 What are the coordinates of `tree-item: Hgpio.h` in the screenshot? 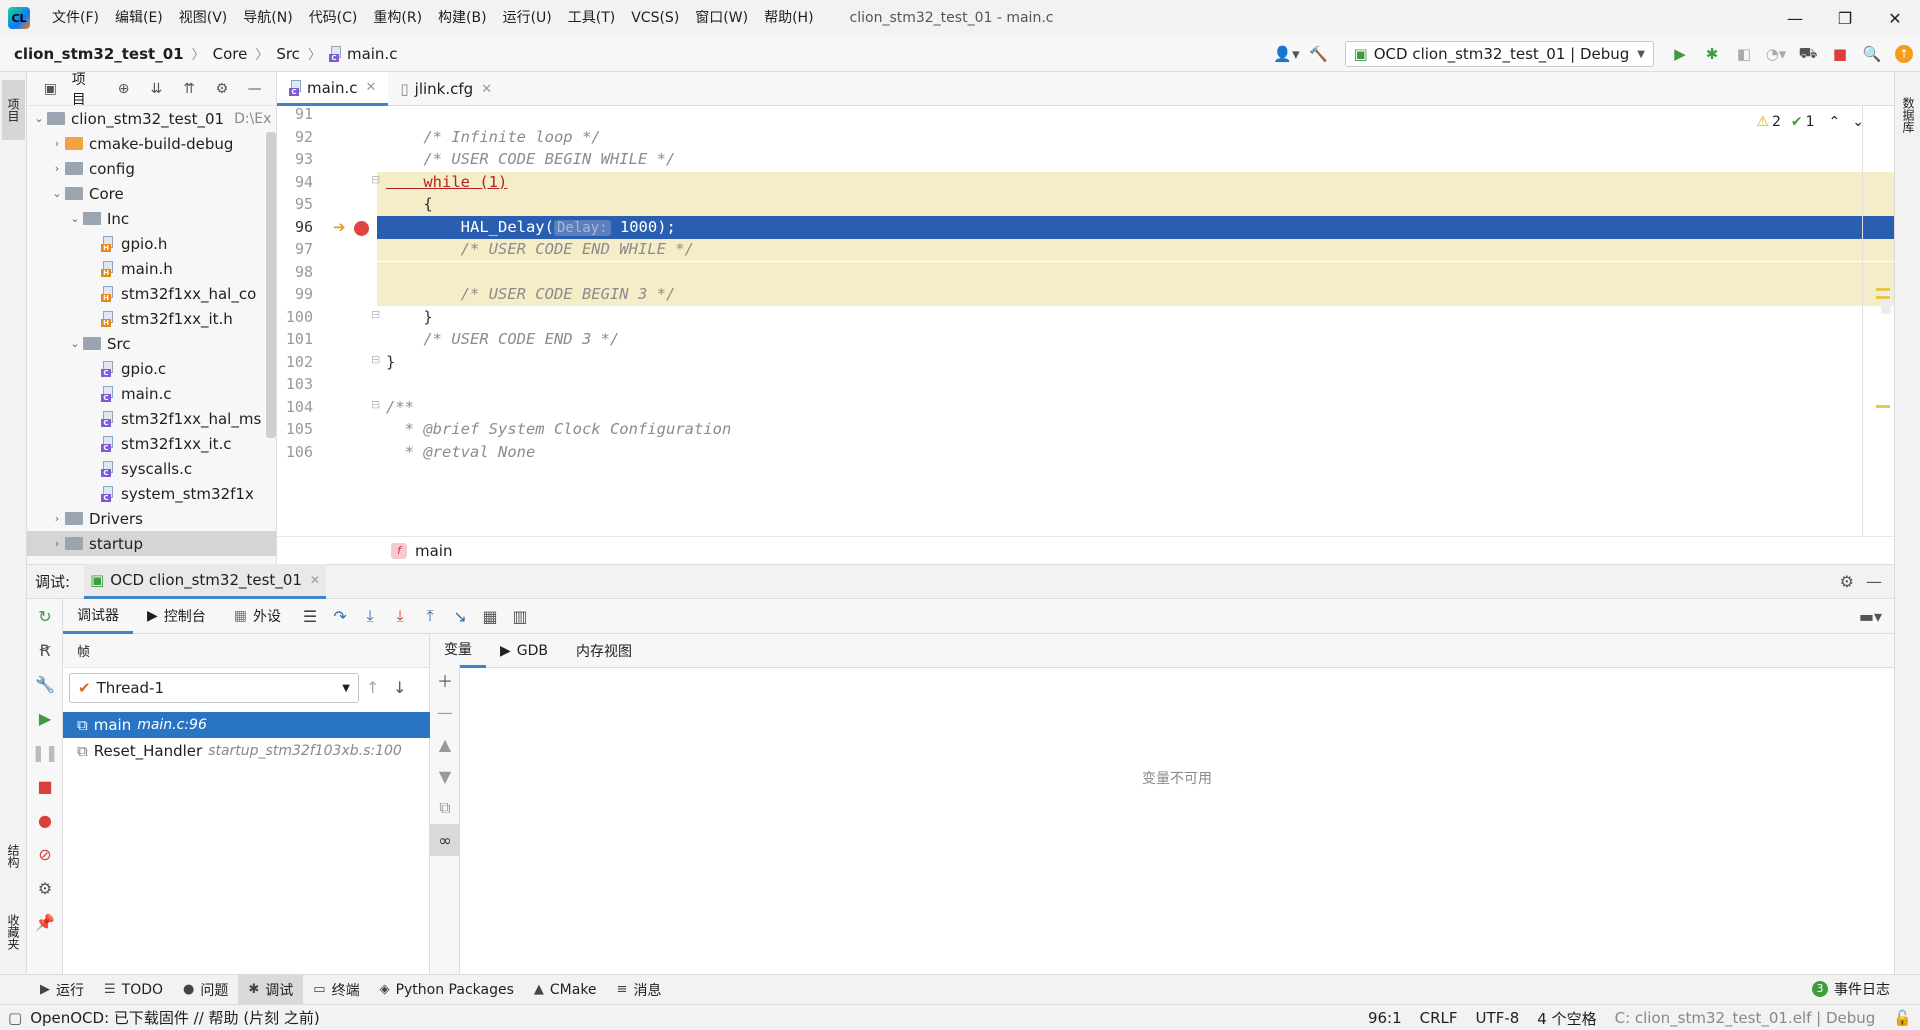 It's located at (151, 243).